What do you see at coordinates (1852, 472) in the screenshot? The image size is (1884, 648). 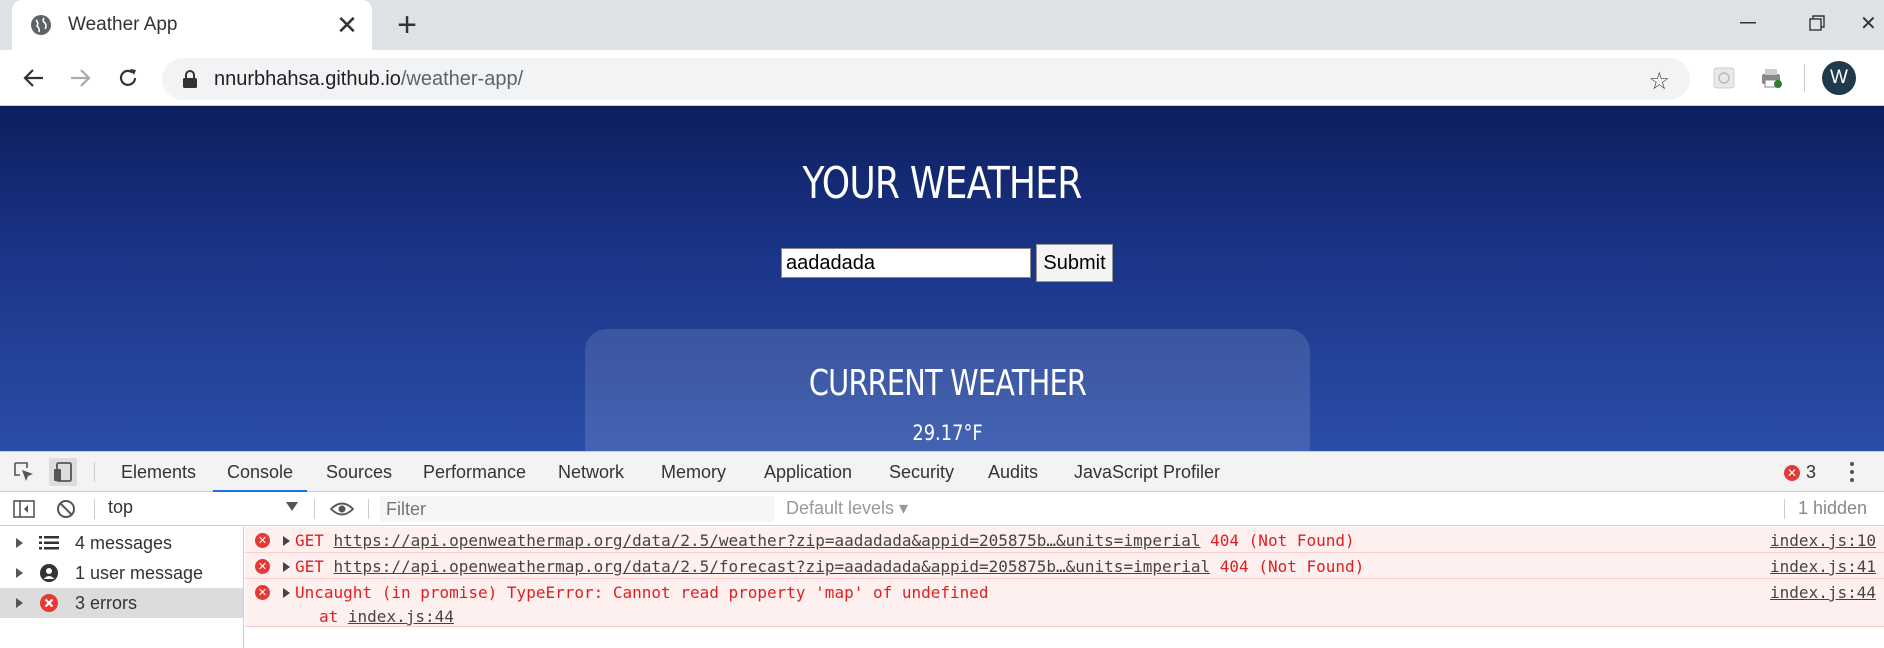 I see `more-options-icon` at bounding box center [1852, 472].